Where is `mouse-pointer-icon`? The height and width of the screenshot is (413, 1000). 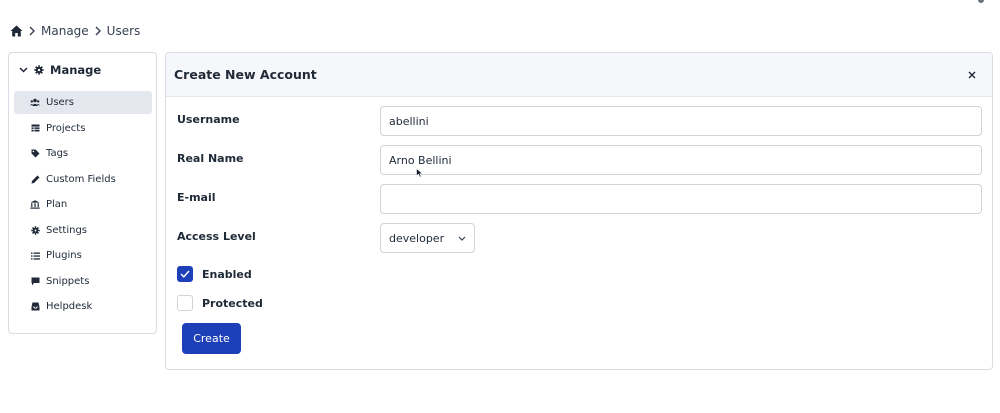 mouse-pointer-icon is located at coordinates (420, 173).